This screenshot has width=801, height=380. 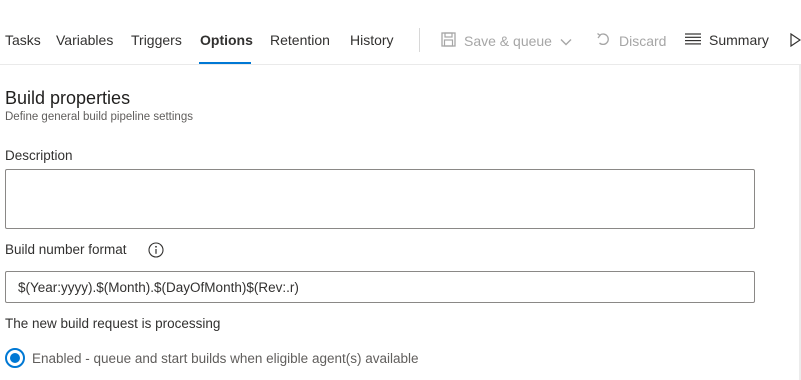 What do you see at coordinates (99, 117) in the screenshot?
I see `page-subtitle: Define general build pipeline settings` at bounding box center [99, 117].